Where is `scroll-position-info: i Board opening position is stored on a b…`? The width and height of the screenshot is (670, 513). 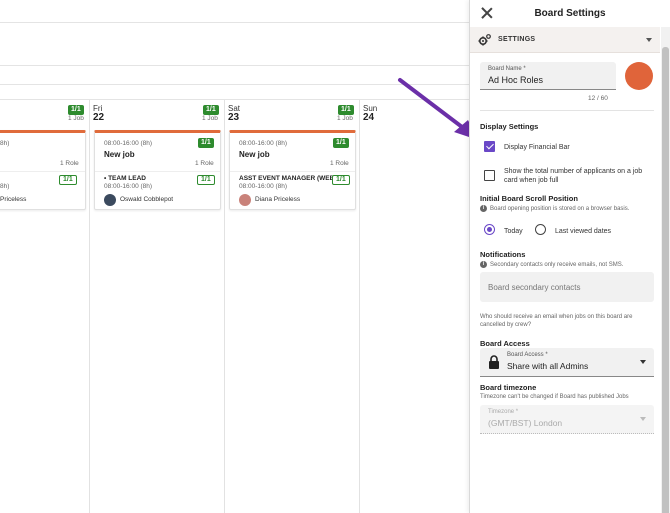
scroll-position-info: i Board opening position is stored on a b… is located at coordinates (554, 208).